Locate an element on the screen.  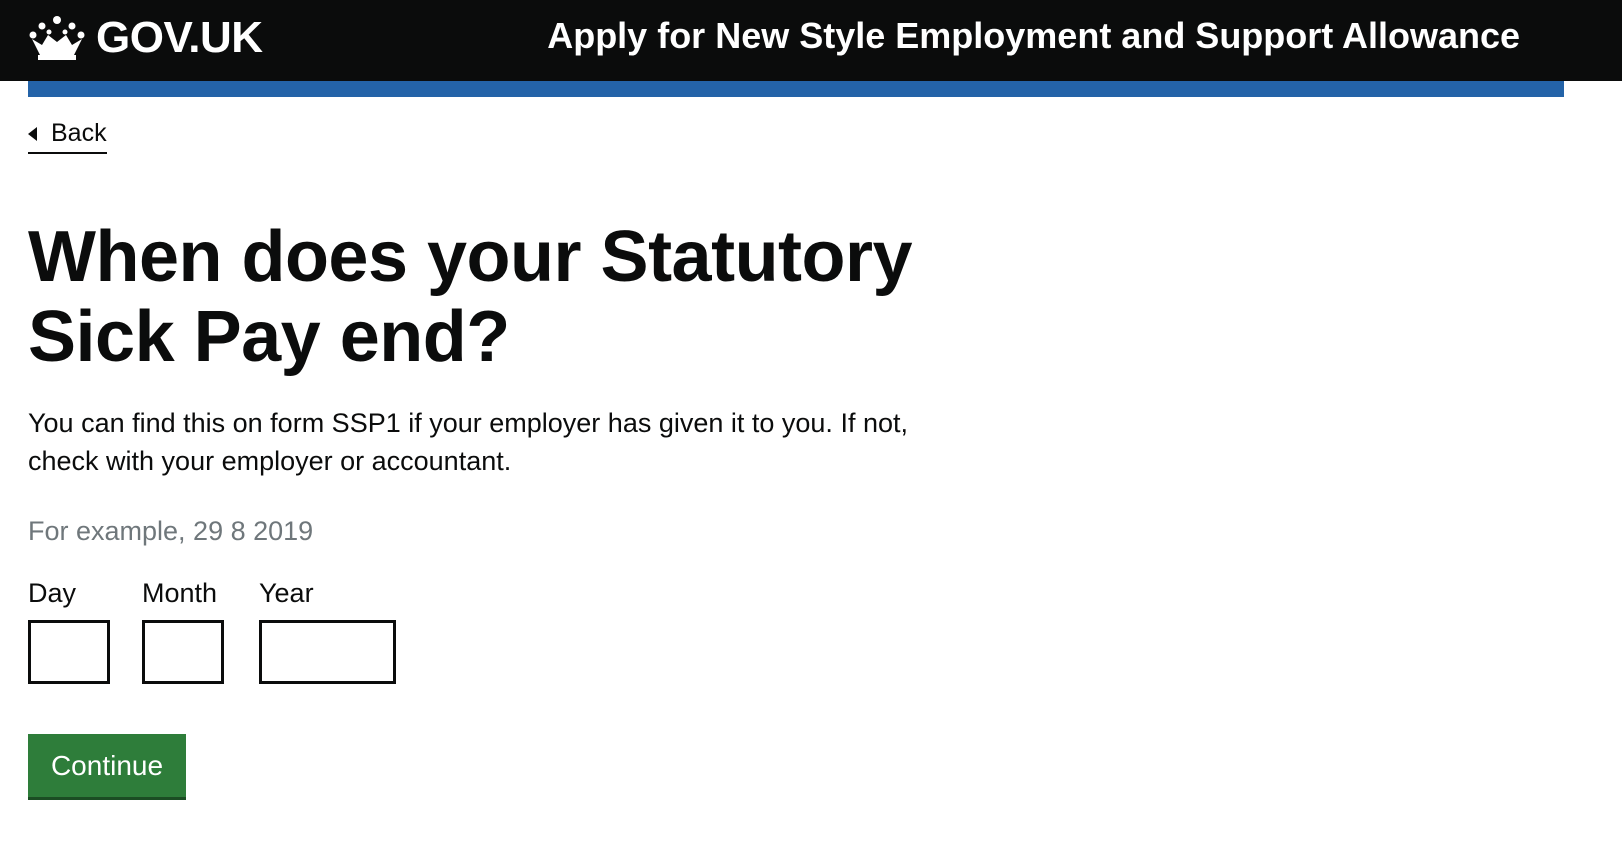
month-input is located at coordinates (183, 652).